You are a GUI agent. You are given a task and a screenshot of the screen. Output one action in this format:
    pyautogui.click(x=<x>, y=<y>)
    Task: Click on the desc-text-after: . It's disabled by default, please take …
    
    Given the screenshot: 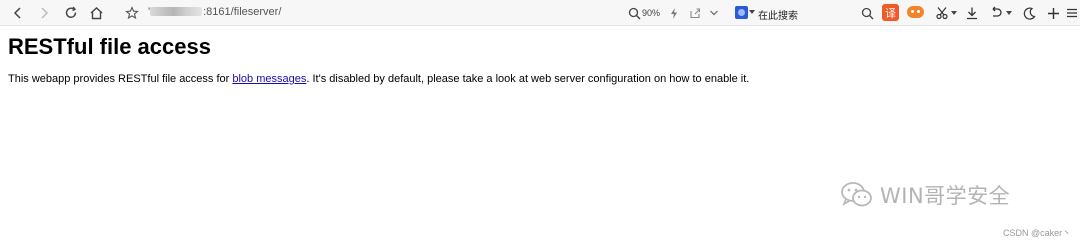 What is the action you would take?
    pyautogui.click(x=528, y=79)
    